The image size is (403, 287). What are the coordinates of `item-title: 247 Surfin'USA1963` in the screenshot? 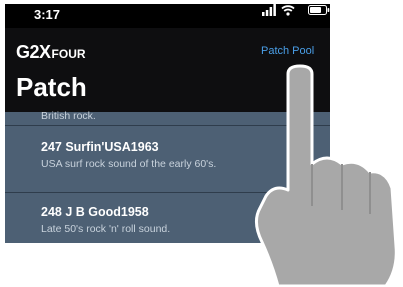 It's located at (100, 147).